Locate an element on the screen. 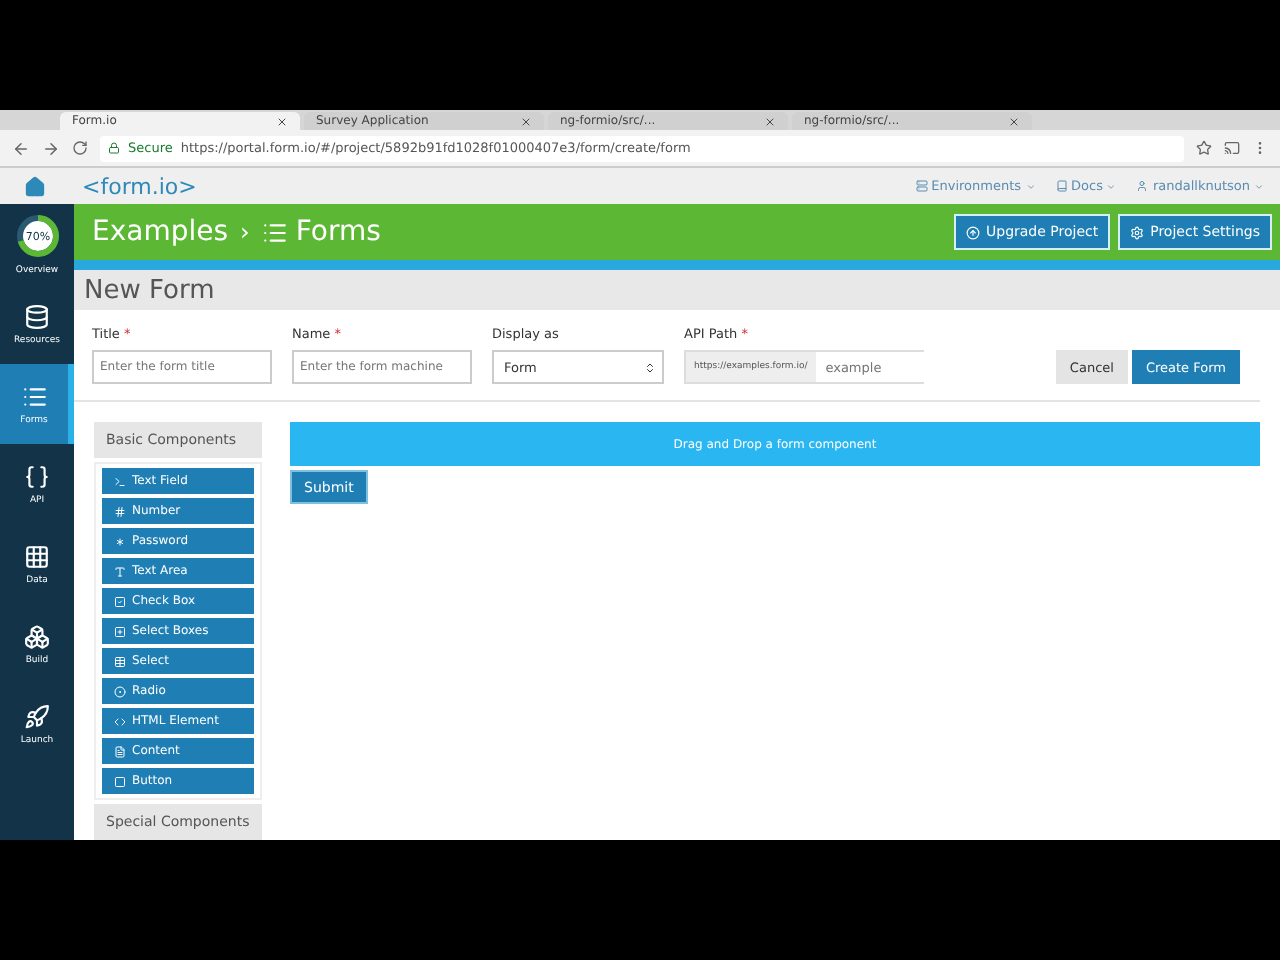 This screenshot has height=960, width=1280. reload-icon is located at coordinates (80, 148).